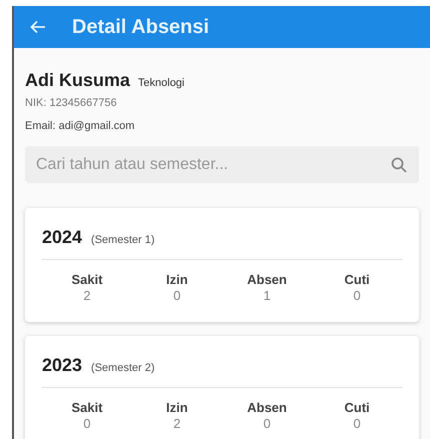  What do you see at coordinates (123, 368) in the screenshot?
I see `semester-label: (Semester 2)` at bounding box center [123, 368].